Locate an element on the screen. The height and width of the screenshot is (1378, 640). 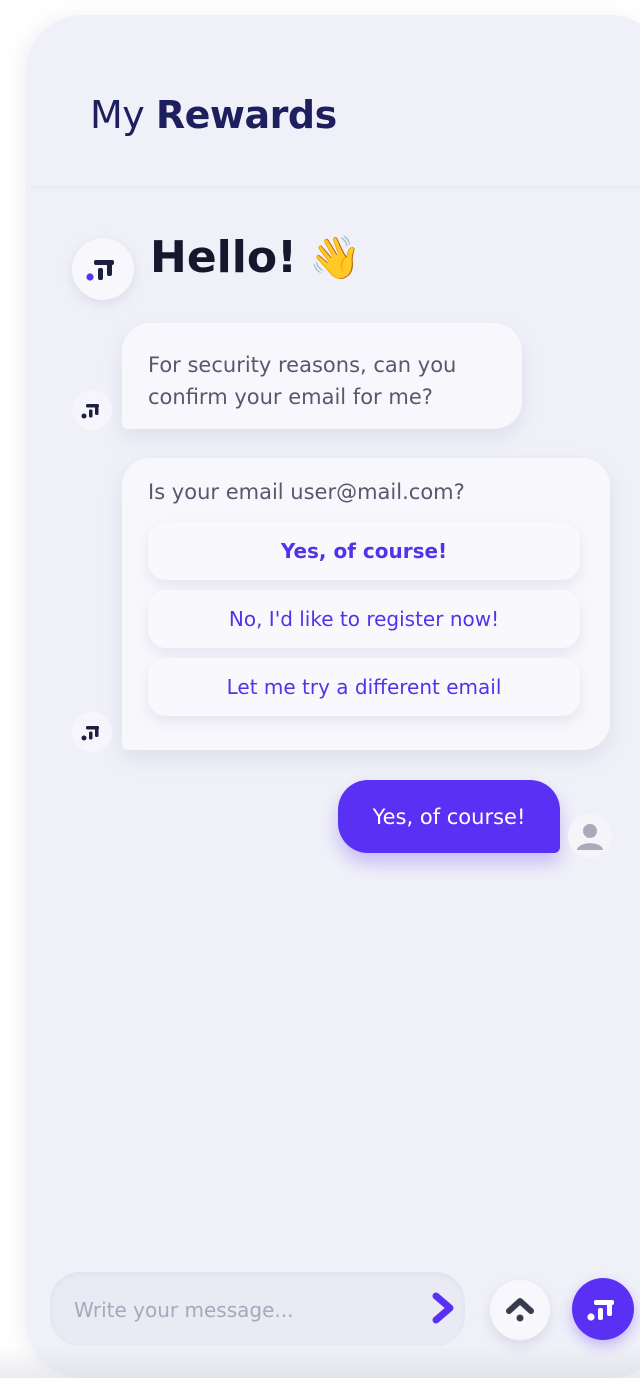
option-different-email-button: Let me try a different email is located at coordinates (364, 687).